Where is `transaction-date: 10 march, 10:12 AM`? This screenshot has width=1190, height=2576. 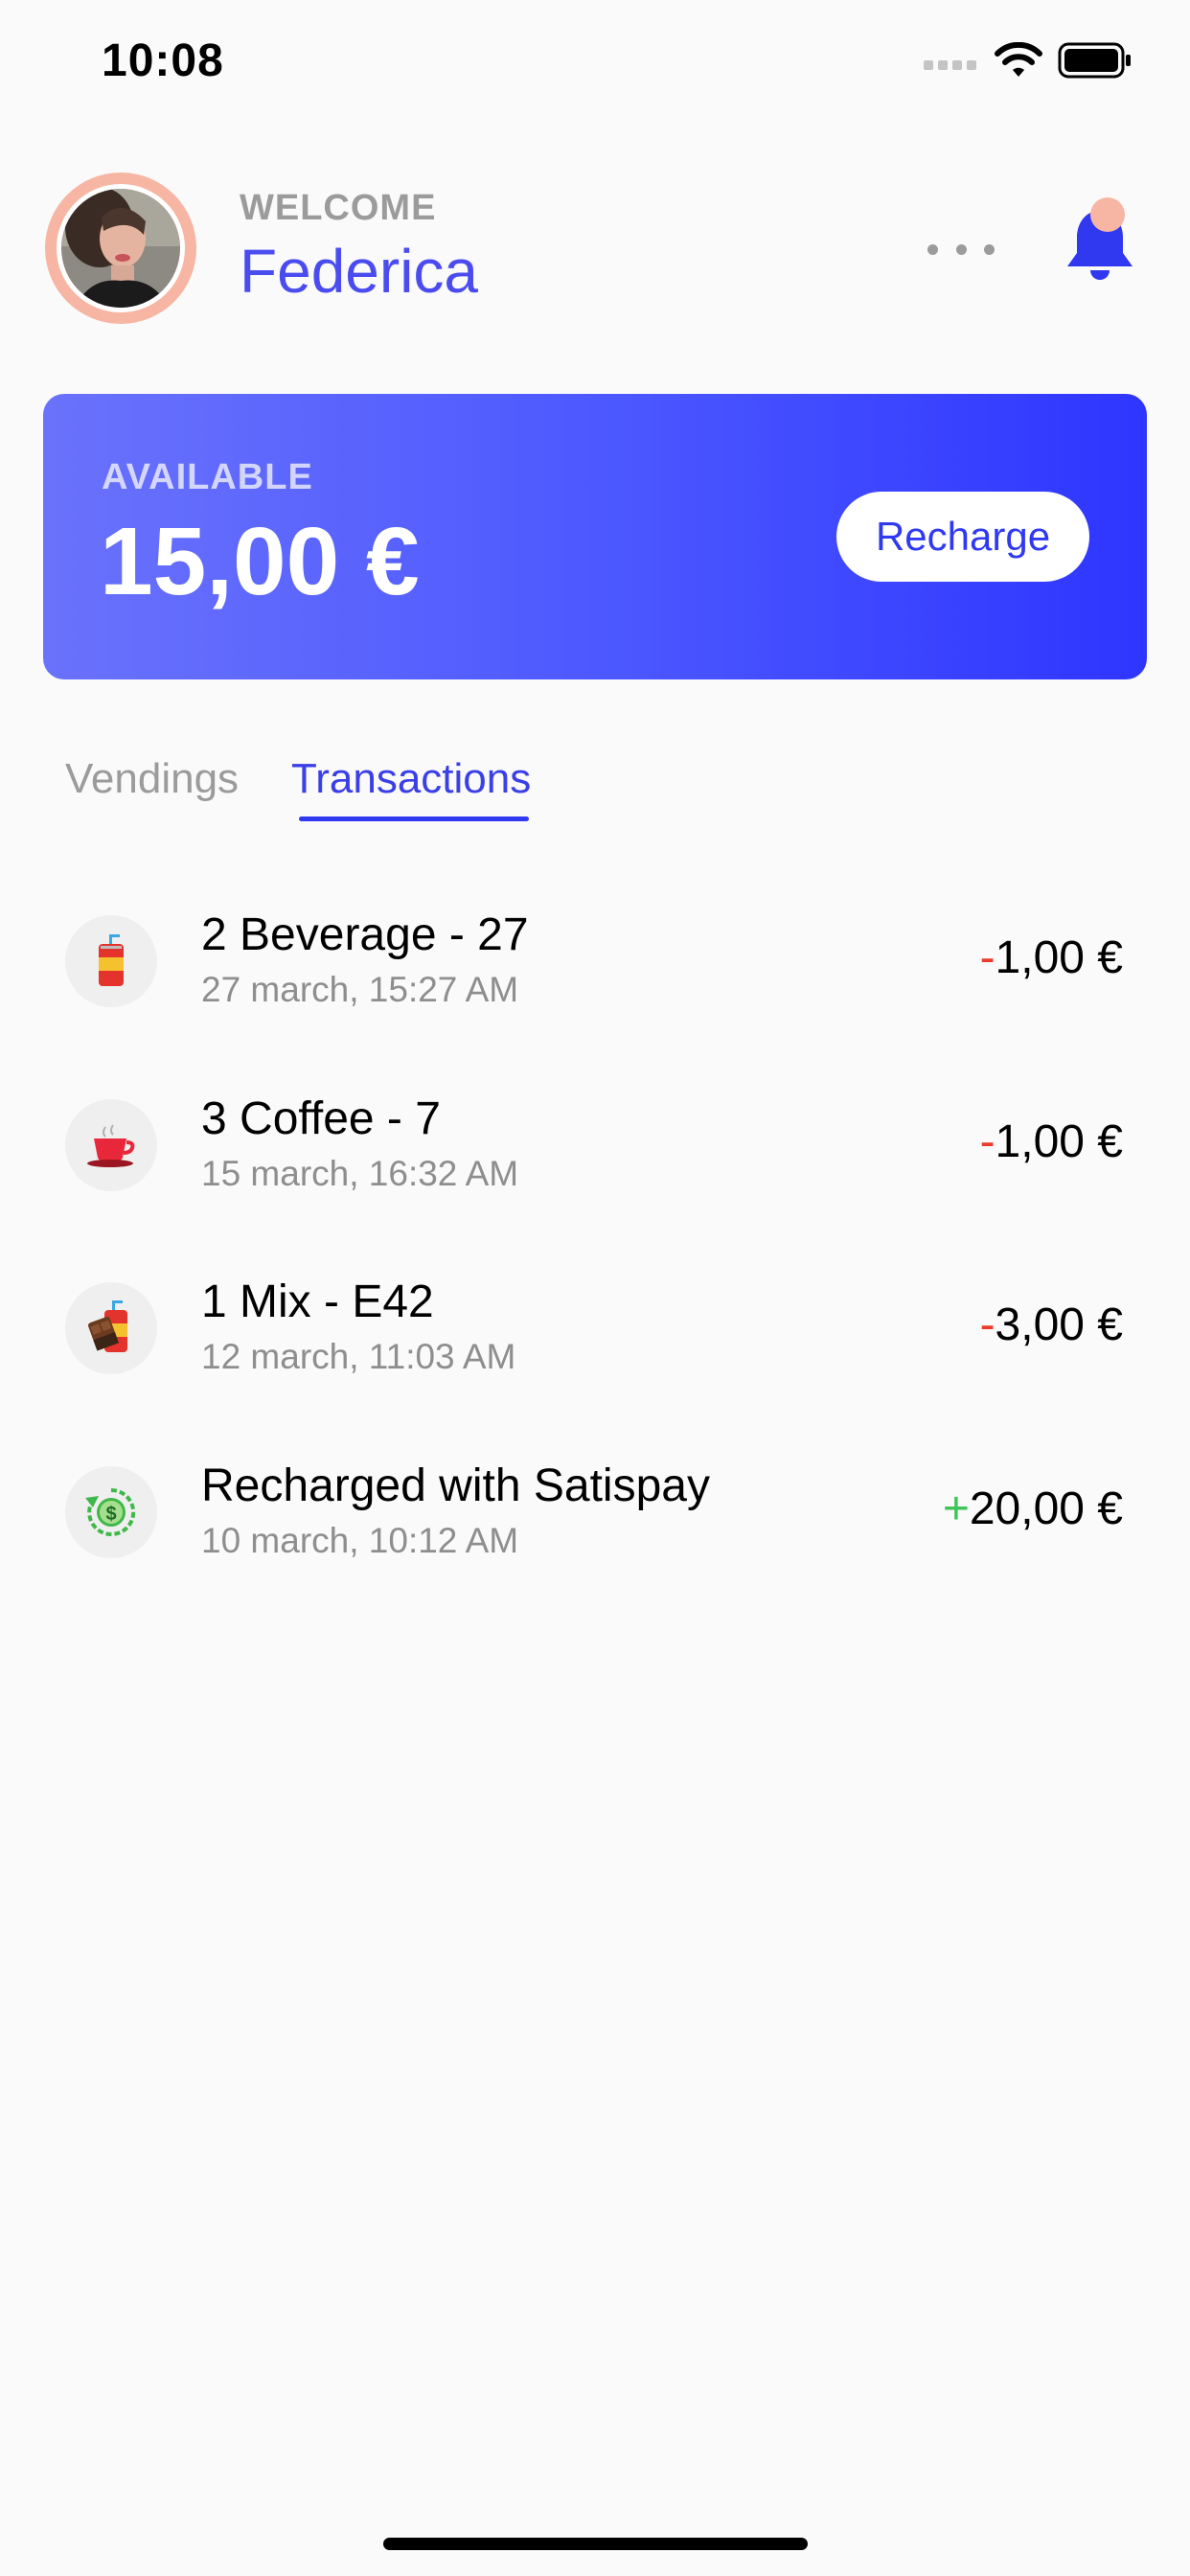
transaction-date: 10 march, 10:12 AM is located at coordinates (360, 1540).